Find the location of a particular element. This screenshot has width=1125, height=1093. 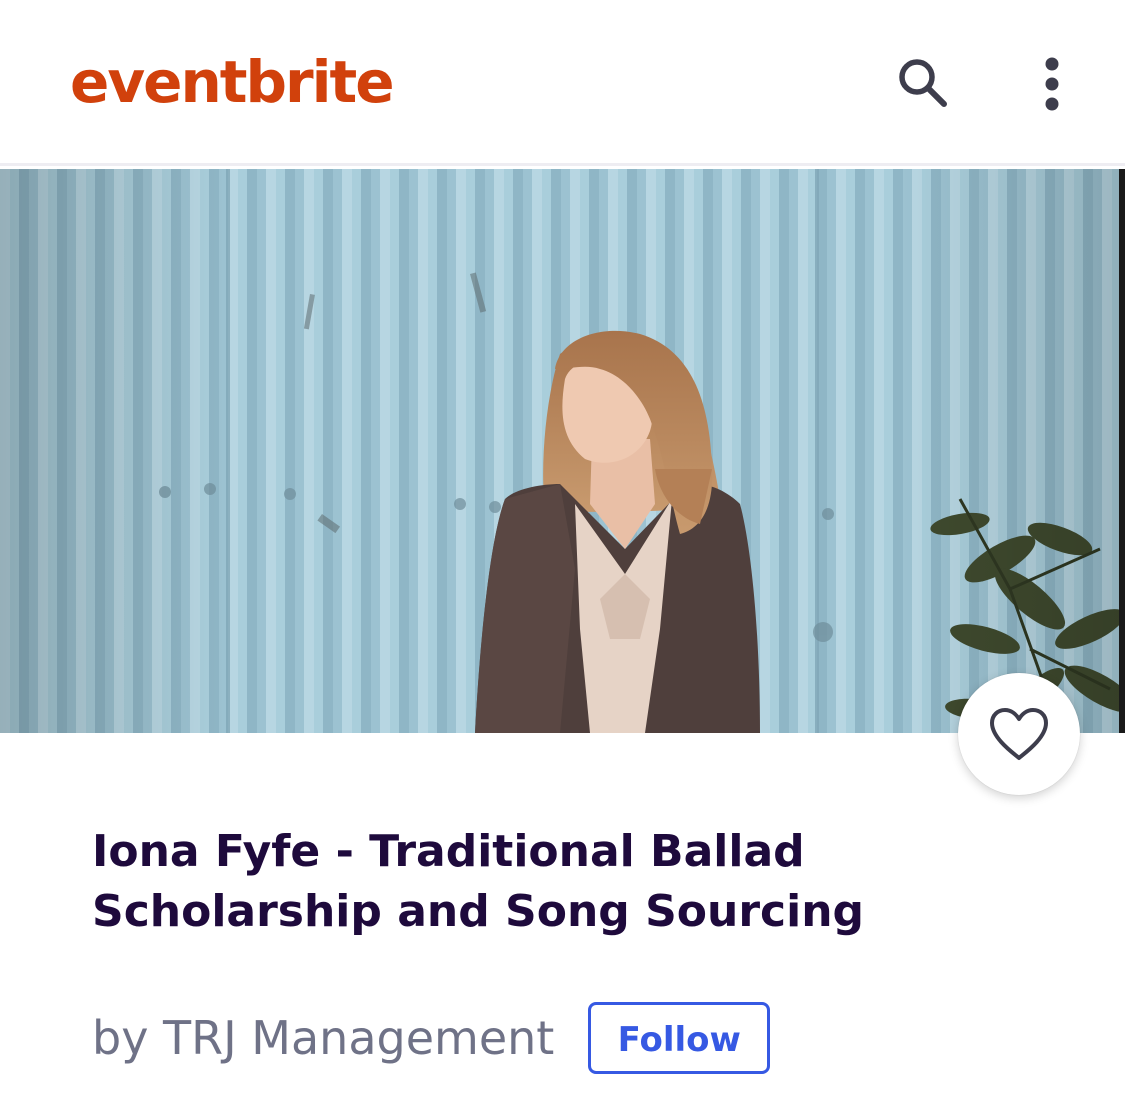

more-options-button is located at coordinates (1052, 84).